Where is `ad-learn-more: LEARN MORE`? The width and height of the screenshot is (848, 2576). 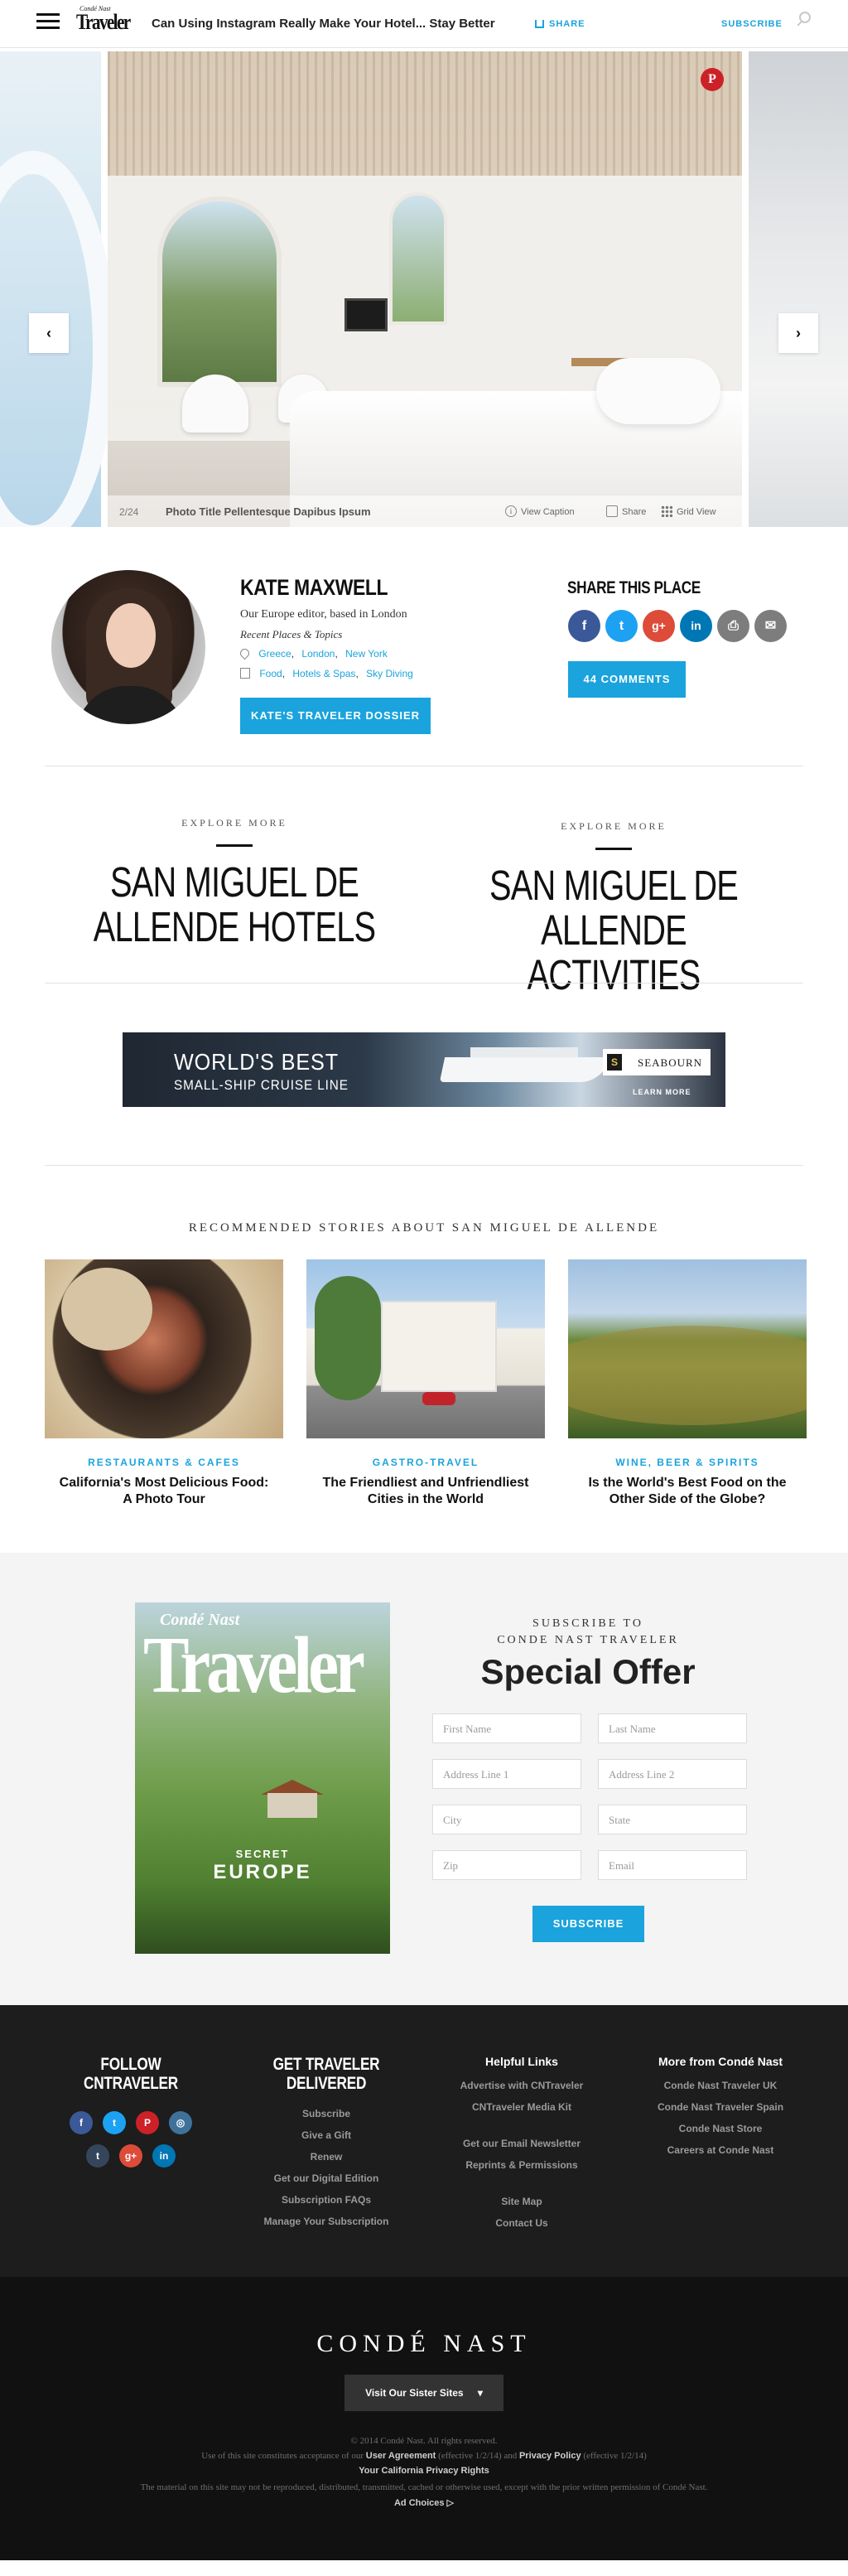 ad-learn-more: LEARN MORE is located at coordinates (662, 1092).